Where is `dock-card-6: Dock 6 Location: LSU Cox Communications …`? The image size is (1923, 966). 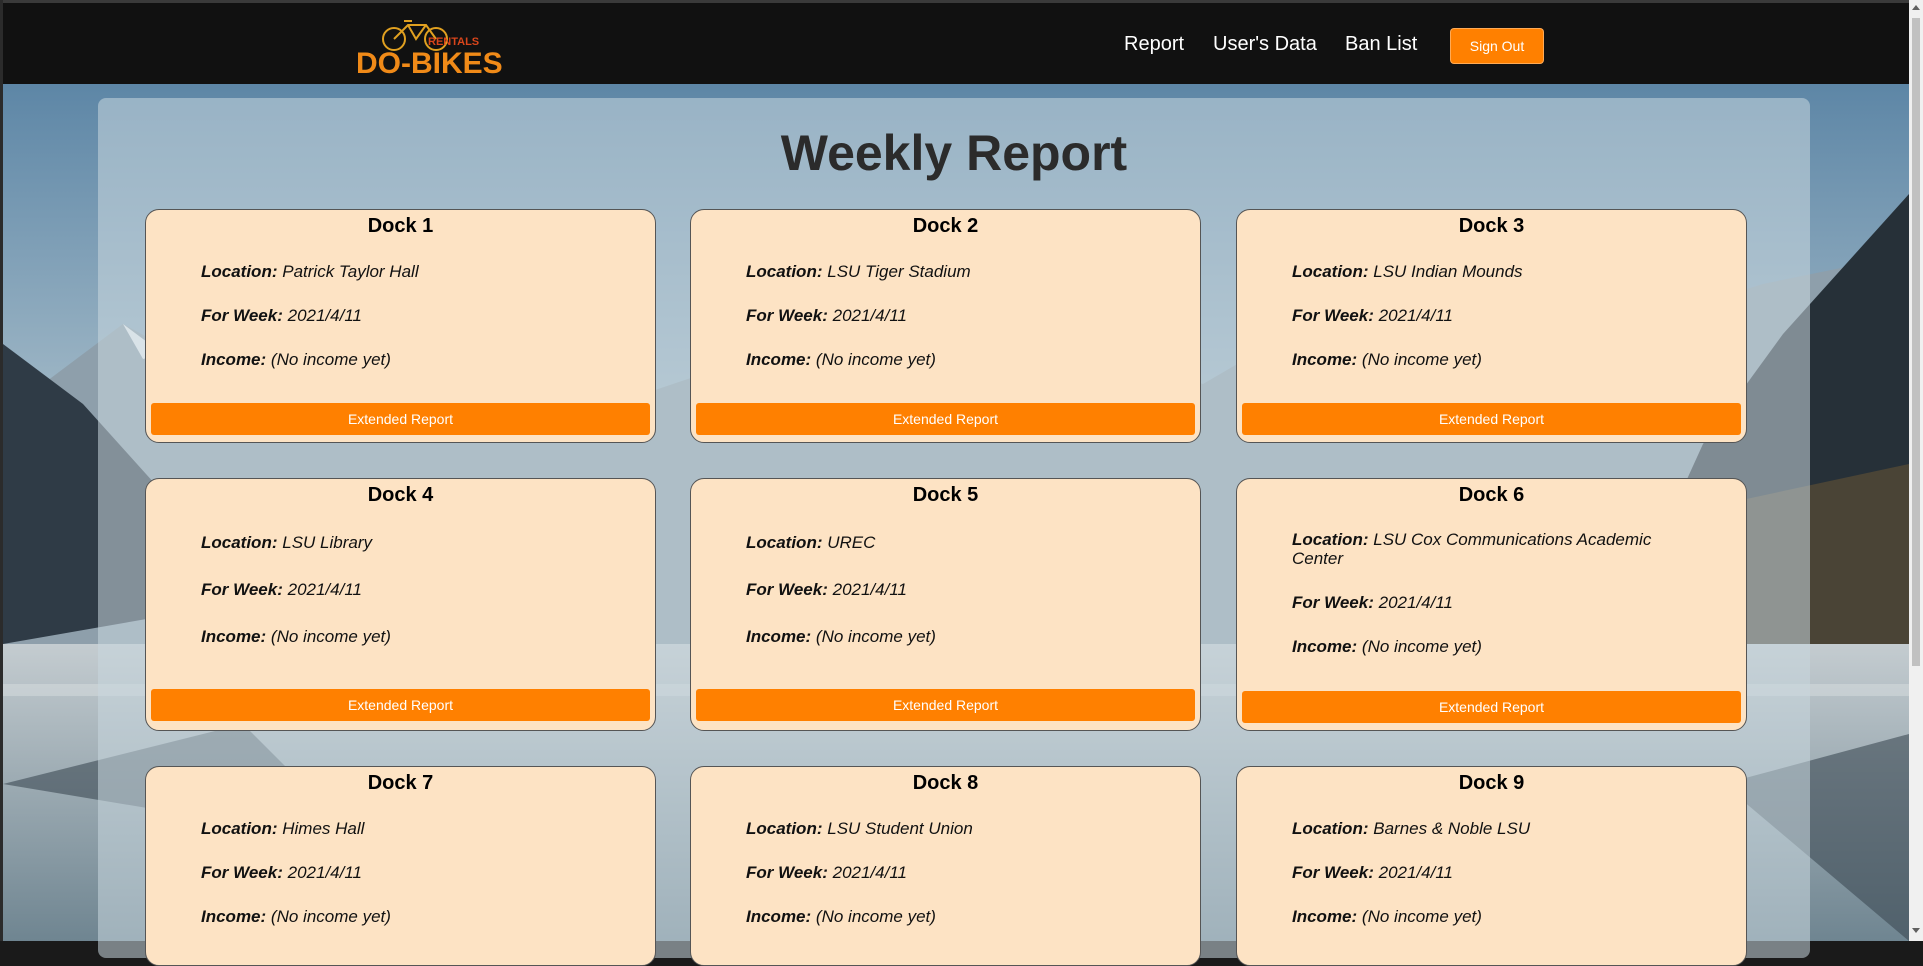 dock-card-6: Dock 6 Location: LSU Cox Communications … is located at coordinates (1491, 604).